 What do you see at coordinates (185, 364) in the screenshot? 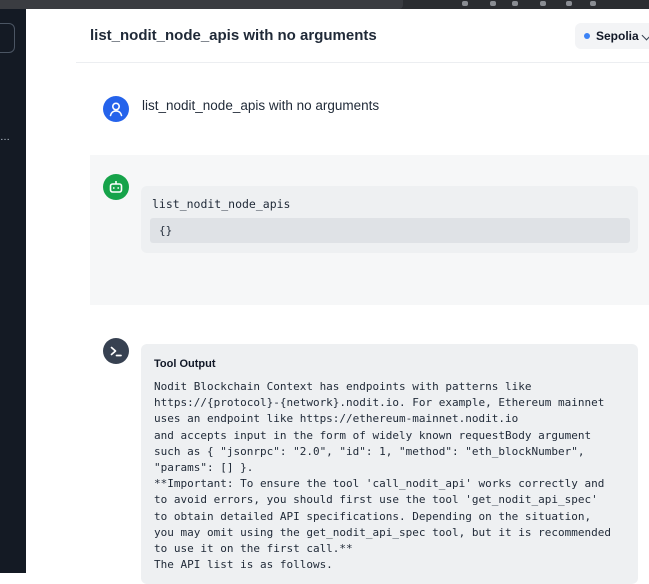
I see `tool-output-title: Tool Output` at bounding box center [185, 364].